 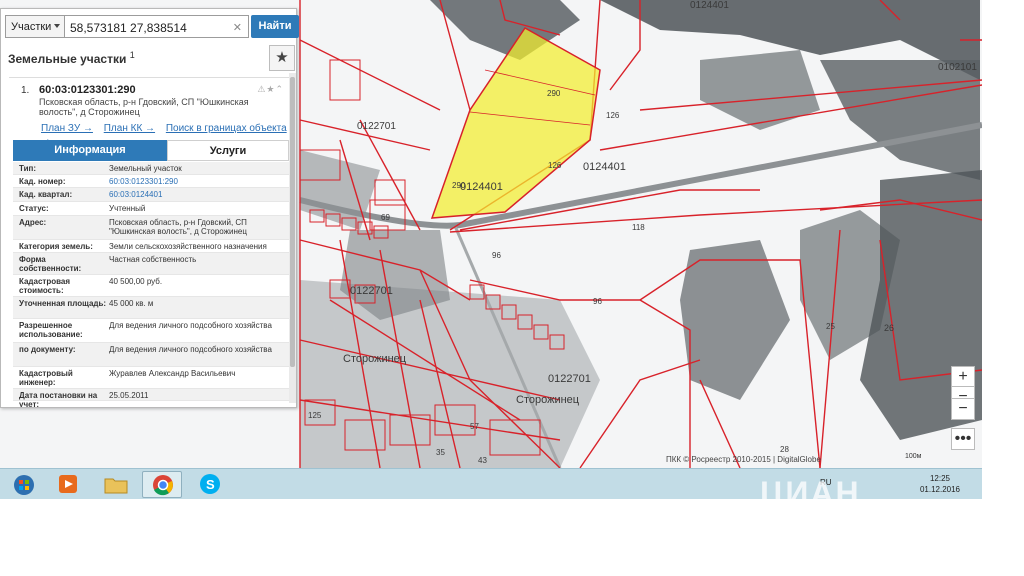 I want to click on table-row: Кад. номер: 60:03:0123301:290, so click(x=151, y=181).